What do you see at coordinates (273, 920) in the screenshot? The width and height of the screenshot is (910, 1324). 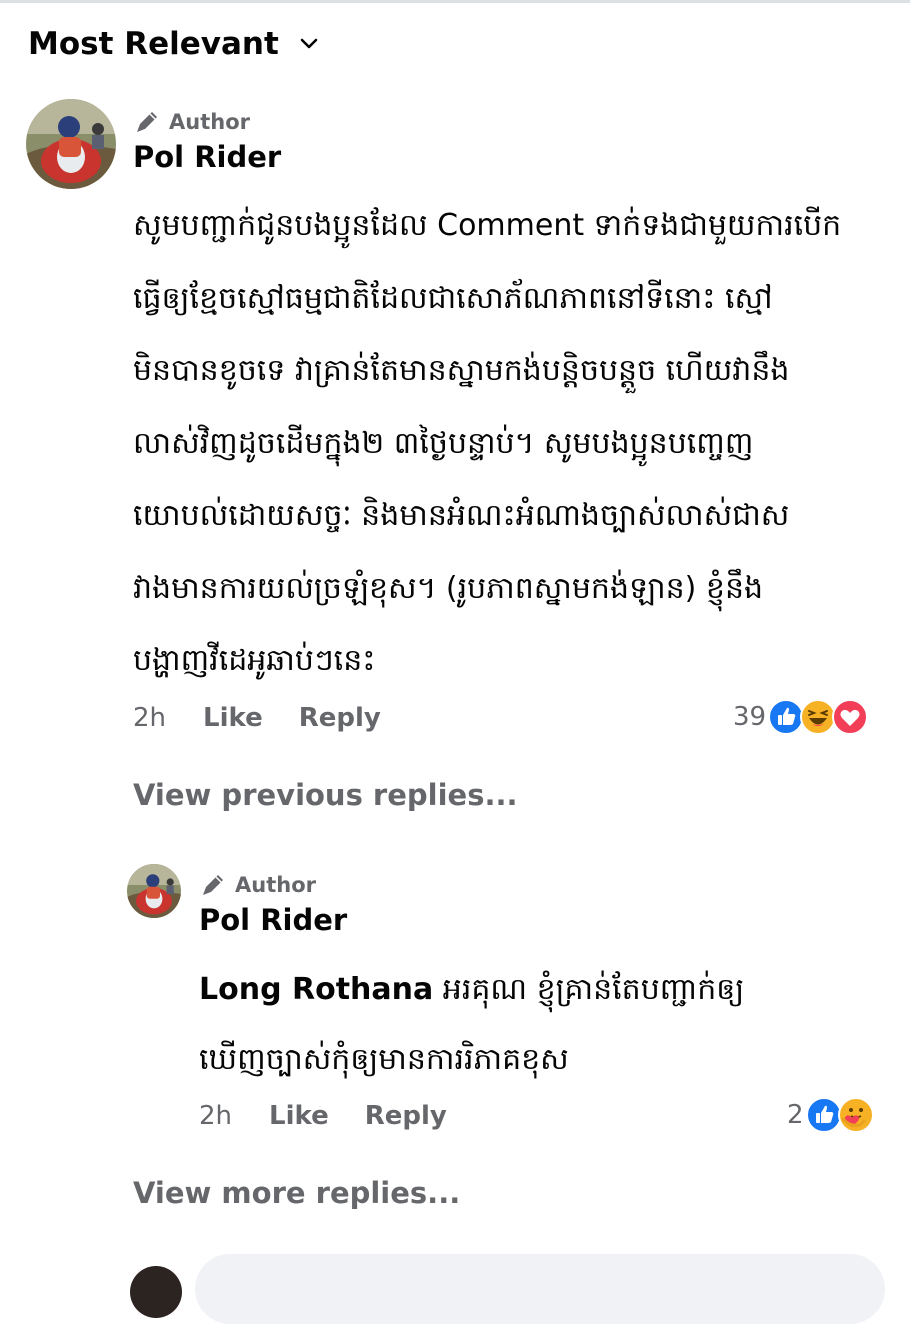 I see `replier-name: Pol Rider` at bounding box center [273, 920].